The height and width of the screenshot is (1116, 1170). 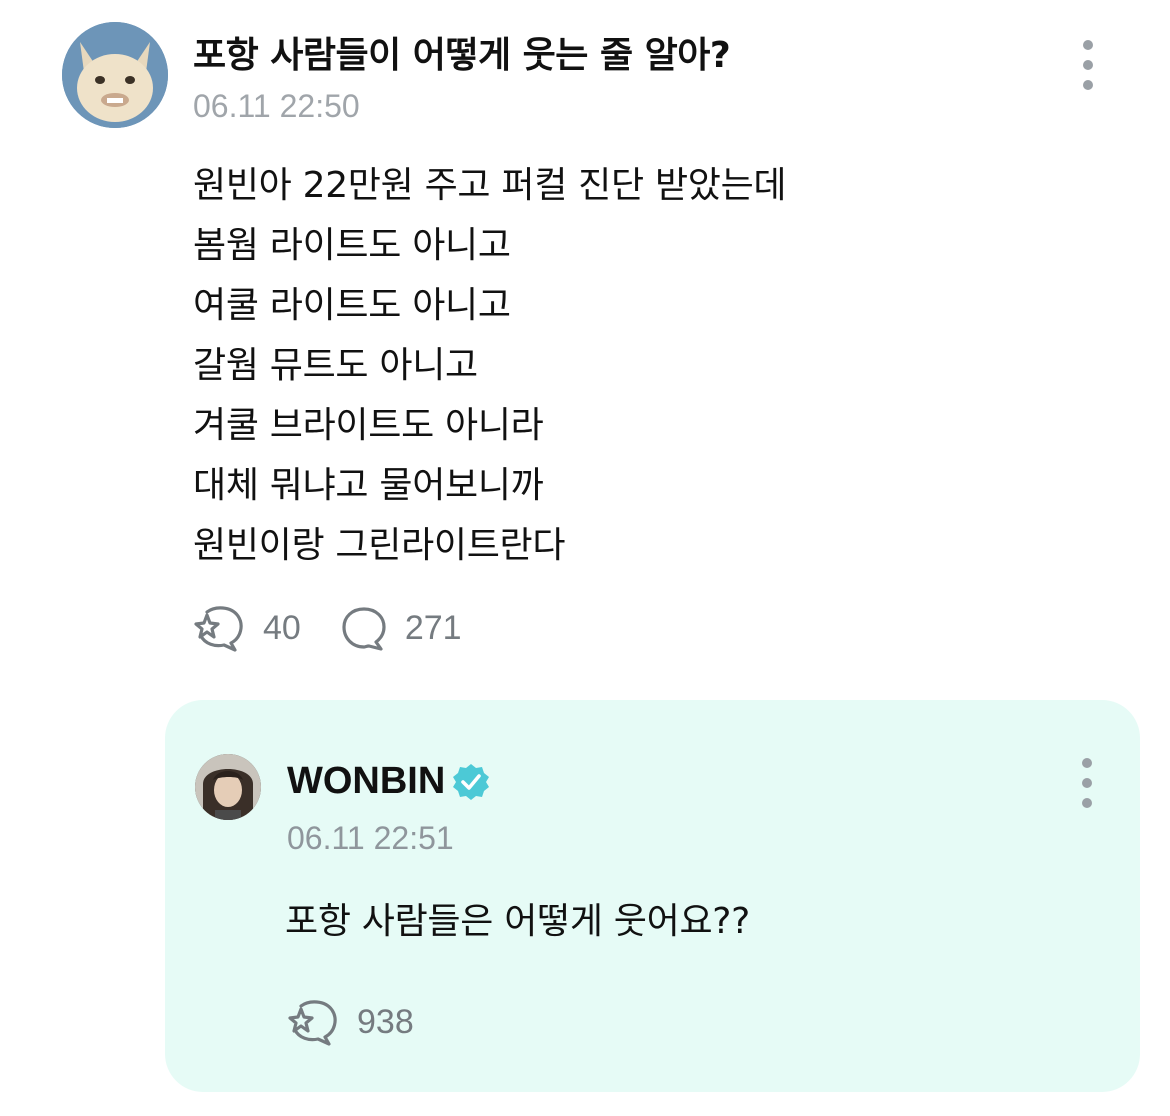 I want to click on post-like-button: 40, so click(x=247, y=628).